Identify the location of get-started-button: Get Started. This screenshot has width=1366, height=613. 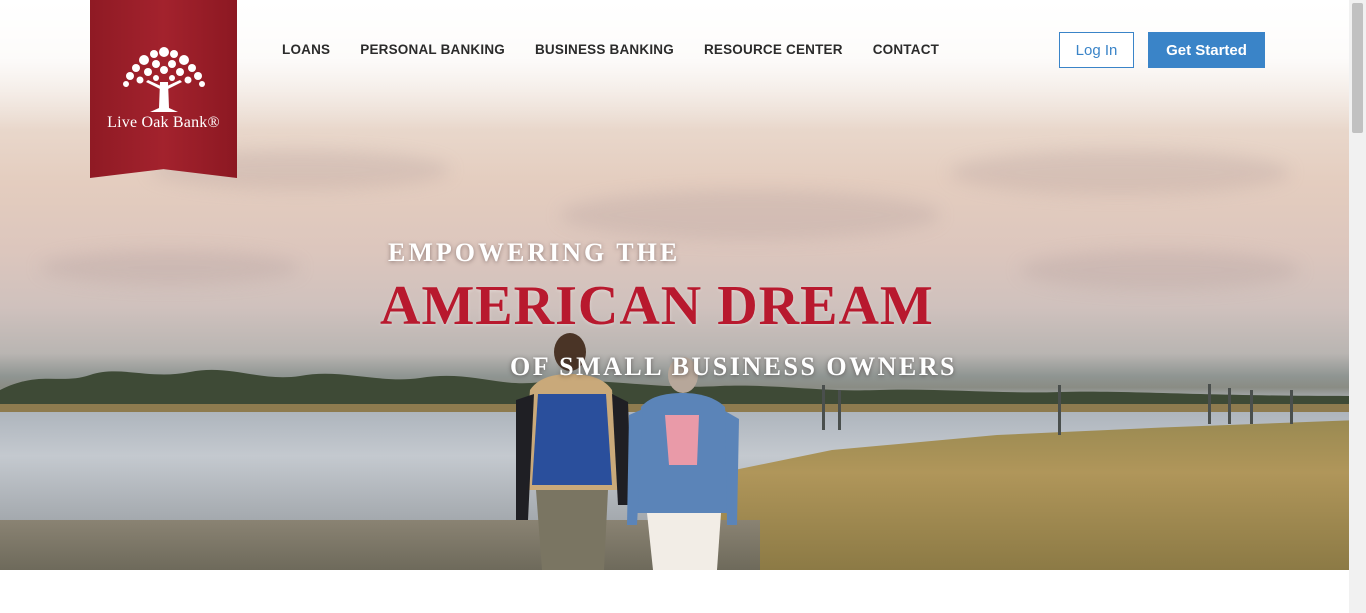
(1206, 50).